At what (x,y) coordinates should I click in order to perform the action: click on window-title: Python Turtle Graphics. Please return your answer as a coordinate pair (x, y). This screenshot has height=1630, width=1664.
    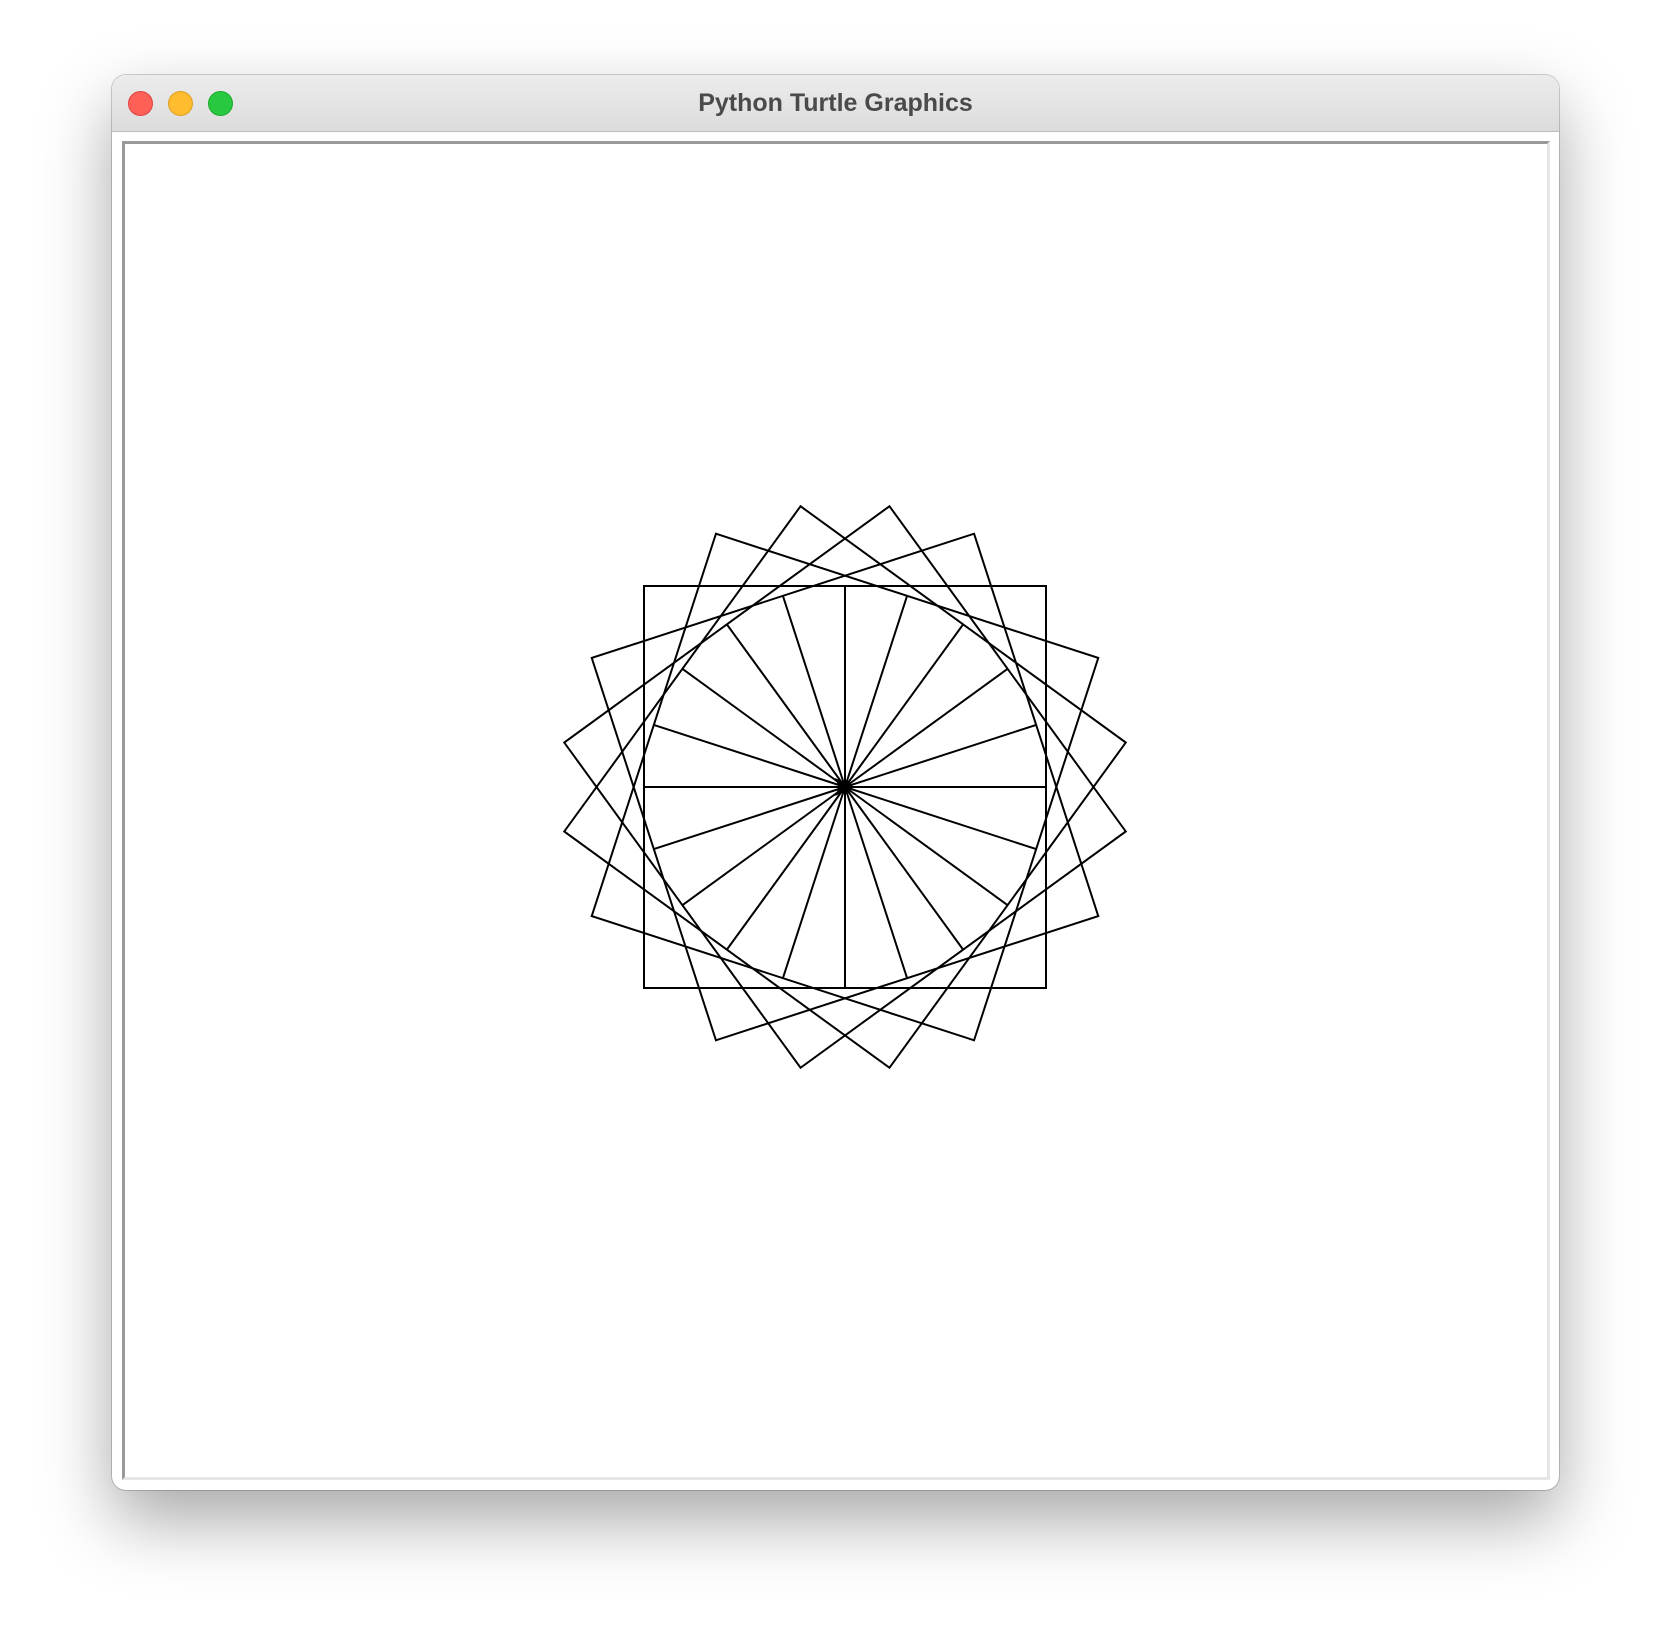
    Looking at the image, I should click on (835, 103).